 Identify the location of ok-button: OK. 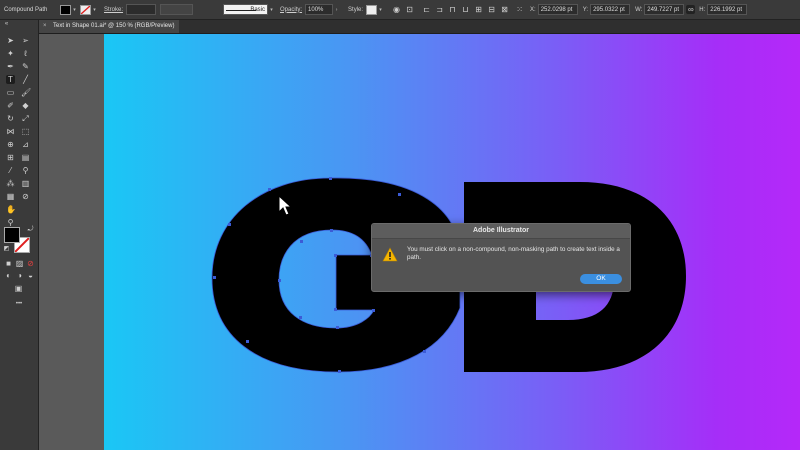
(601, 279).